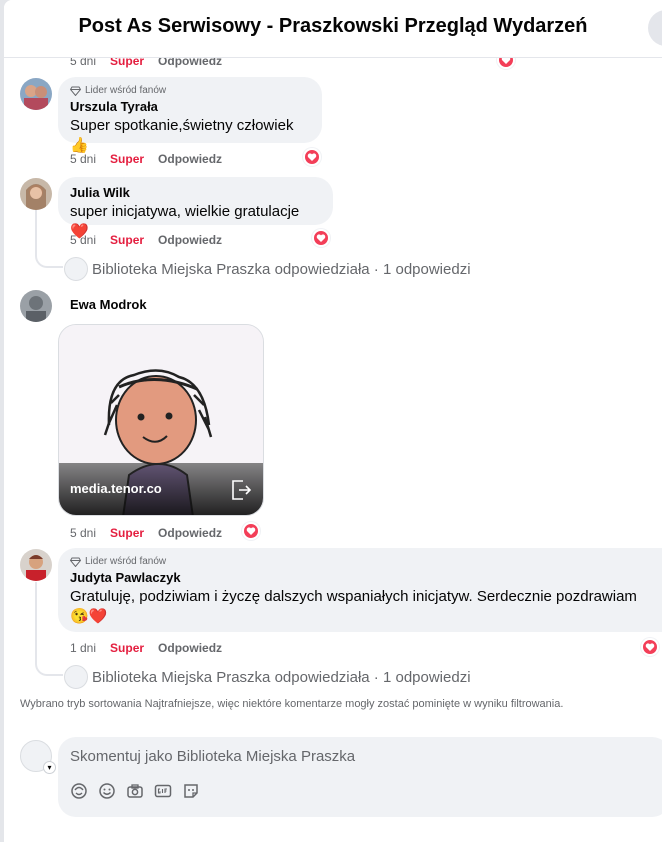 The width and height of the screenshot is (662, 842). I want to click on emoji-icon, so click(107, 791).